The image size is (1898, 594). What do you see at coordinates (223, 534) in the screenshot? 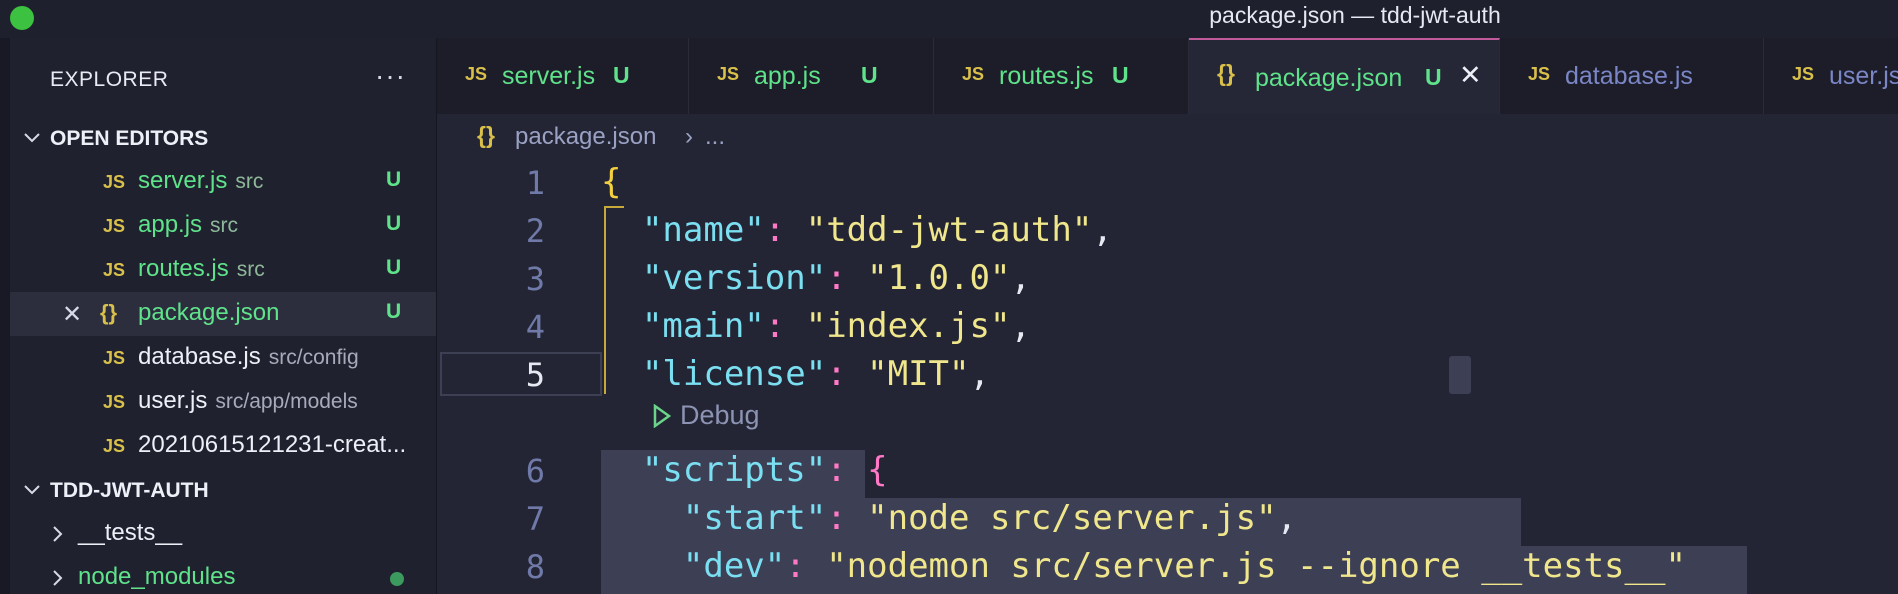
I see `tree-folder-tests: __tests__` at bounding box center [223, 534].